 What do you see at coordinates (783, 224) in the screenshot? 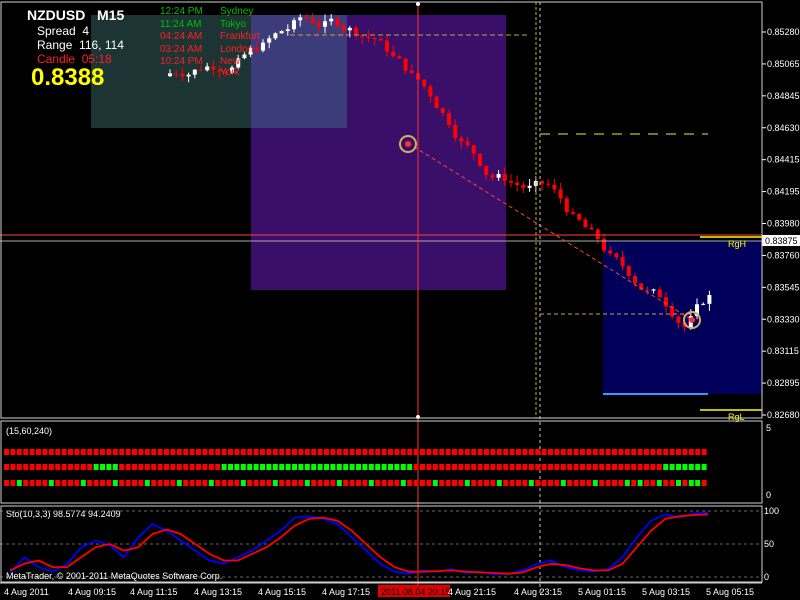
I see `price-tick-label: 0.83980` at bounding box center [783, 224].